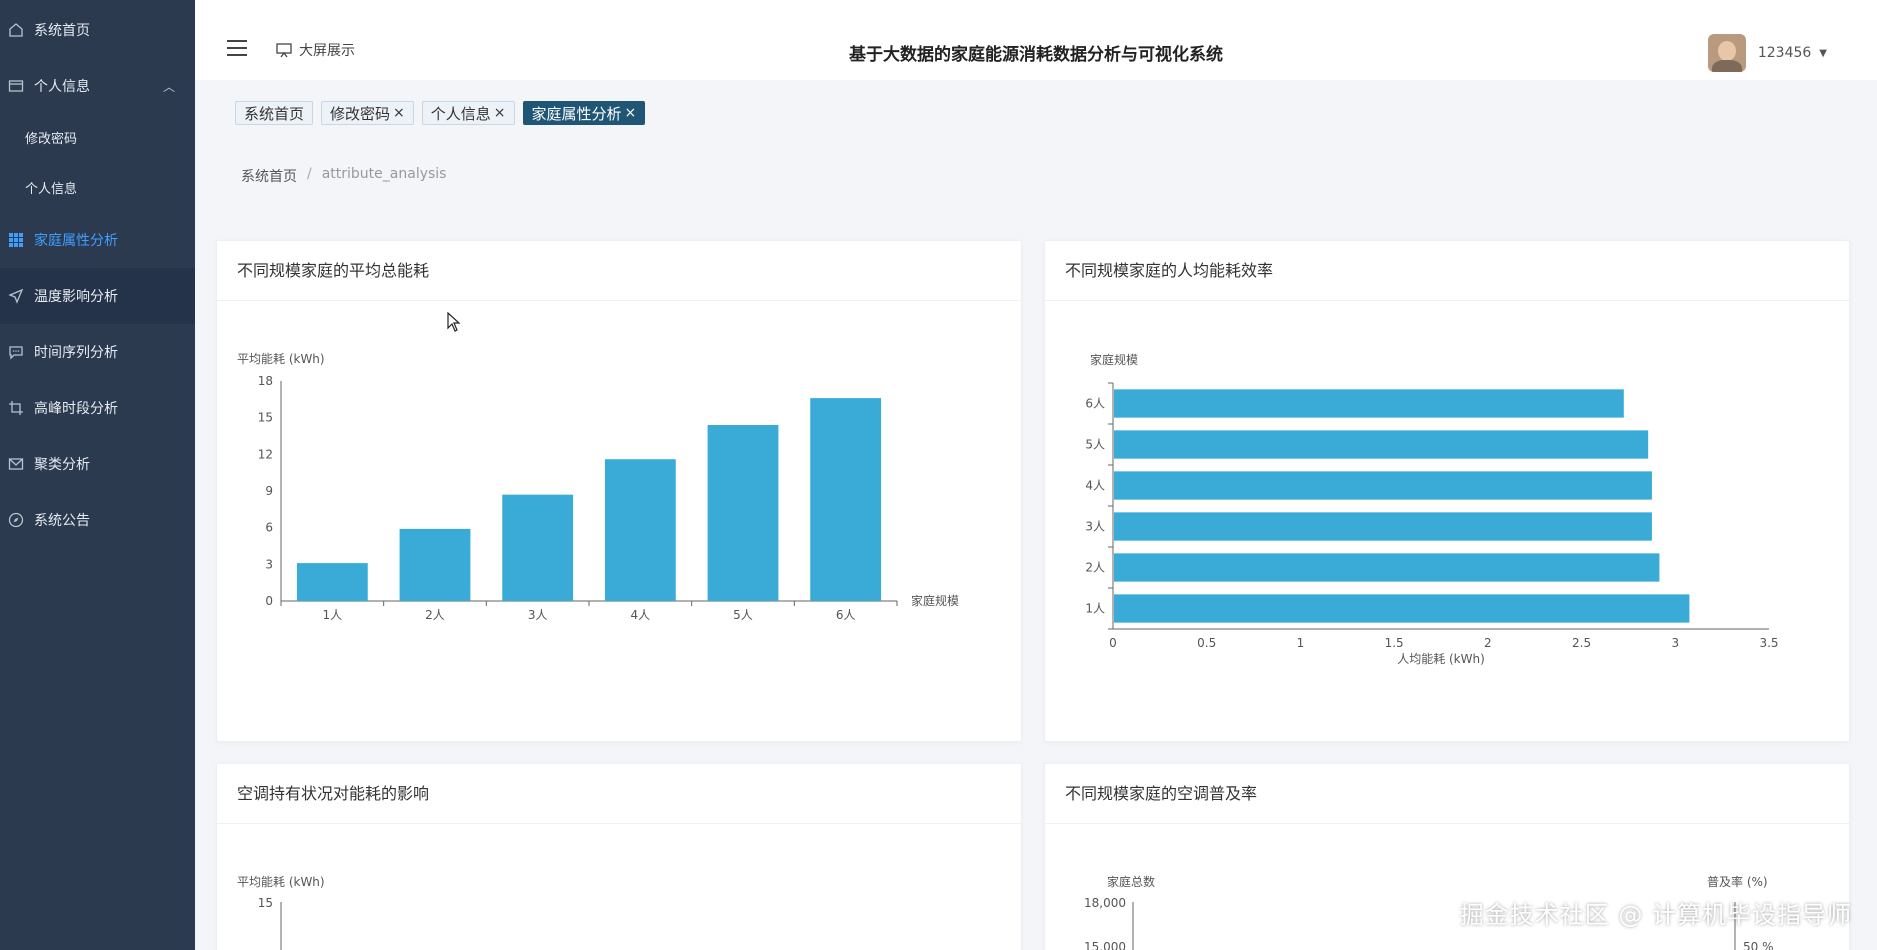  I want to click on tag-label: 个人信息, so click(460, 113).